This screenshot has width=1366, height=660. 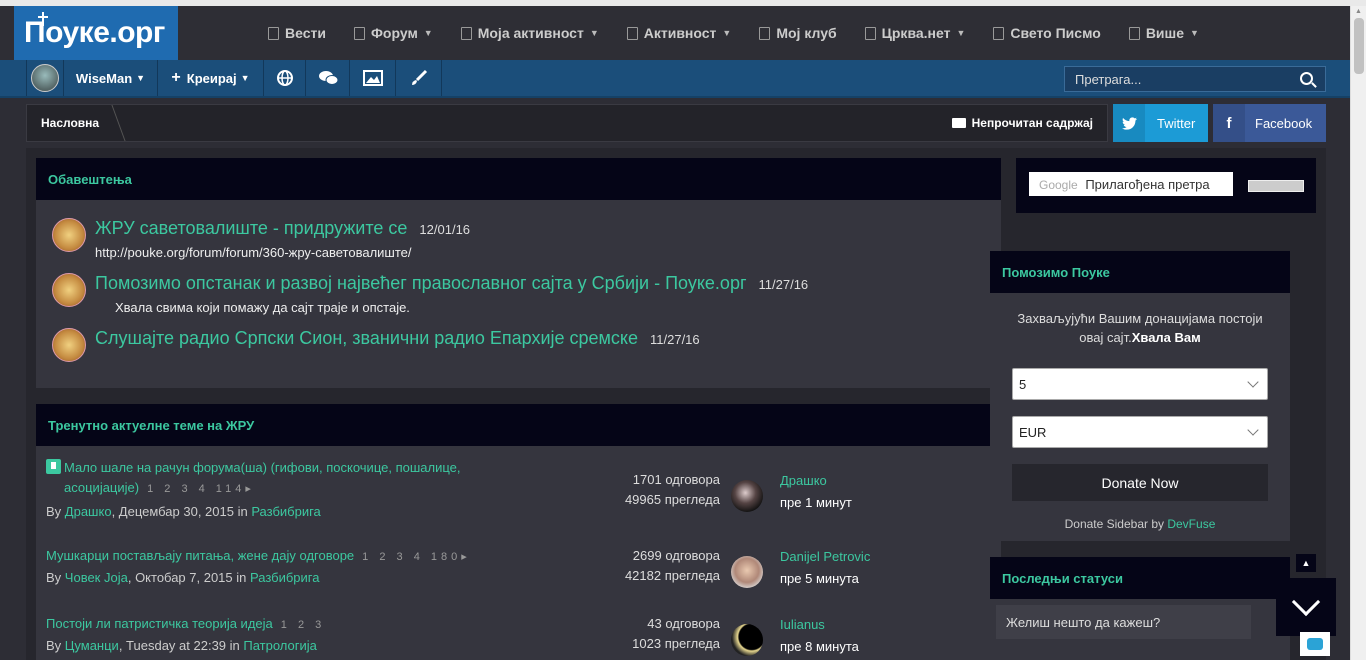 What do you see at coordinates (111, 78) in the screenshot?
I see `user-menu: WiseMan ▼` at bounding box center [111, 78].